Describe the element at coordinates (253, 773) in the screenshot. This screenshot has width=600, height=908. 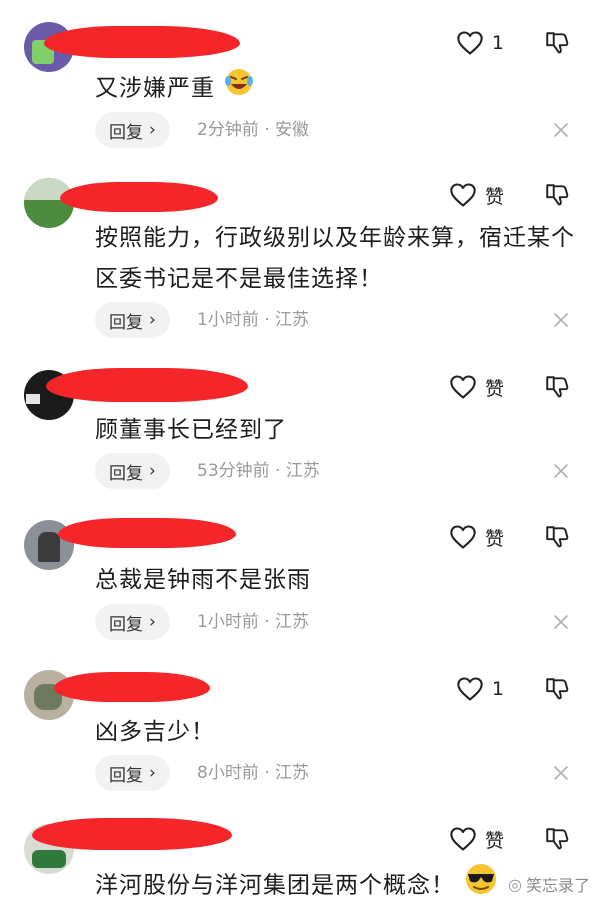
I see `comment-meta: 8小时前 · 江苏` at that location.